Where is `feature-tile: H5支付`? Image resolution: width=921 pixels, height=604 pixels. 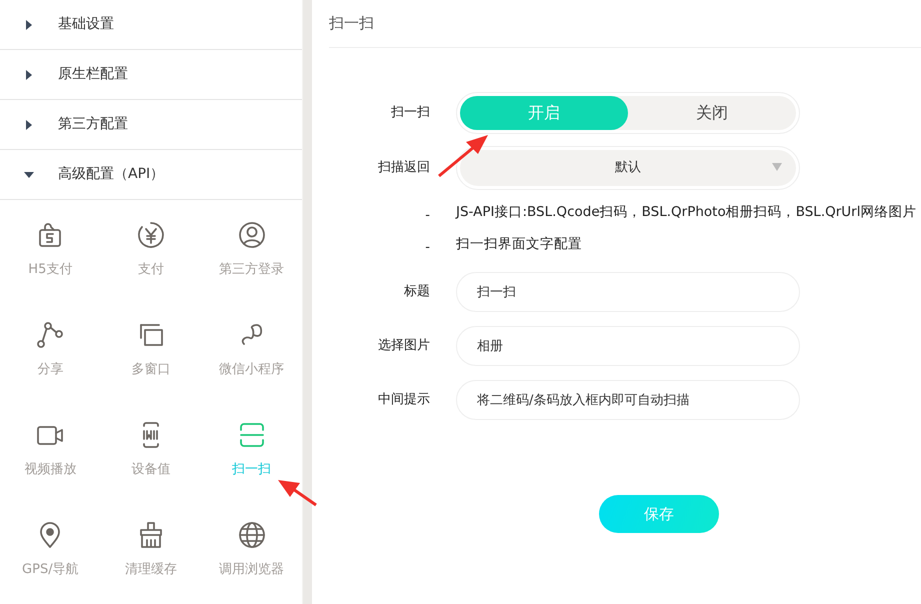 feature-tile: H5支付 is located at coordinates (50, 250).